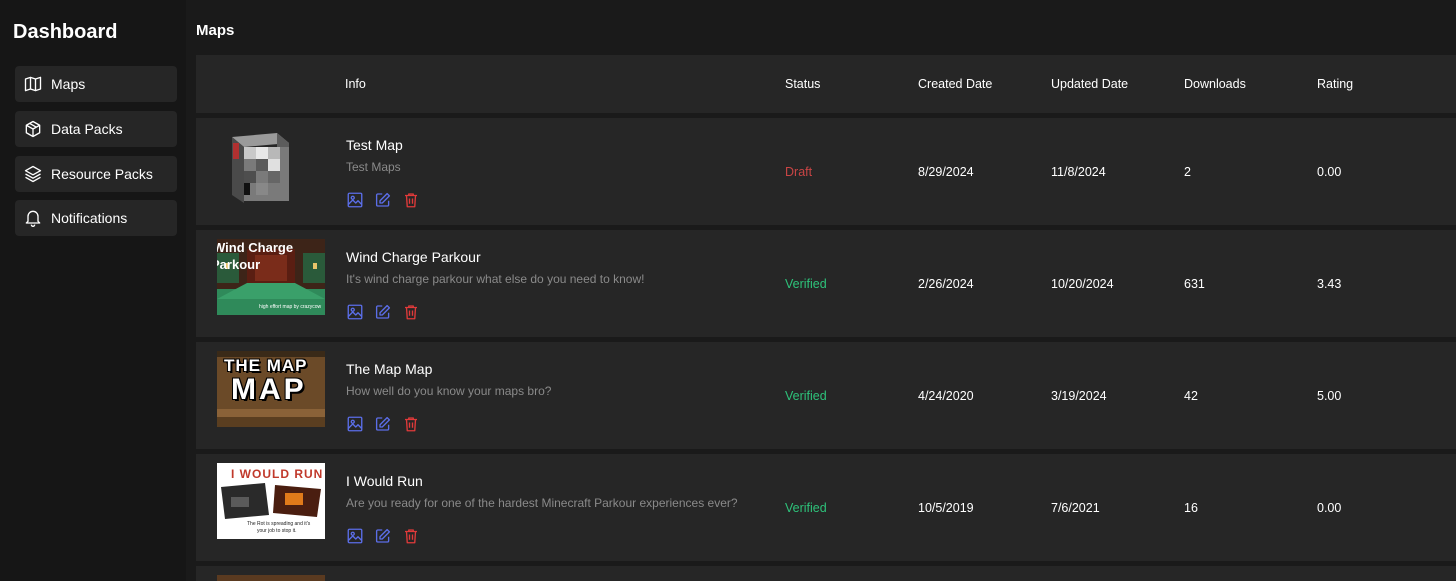 This screenshot has width=1456, height=581. What do you see at coordinates (277, 531) in the screenshot?
I see `thumbnail-caption: your job to stop it.` at bounding box center [277, 531].